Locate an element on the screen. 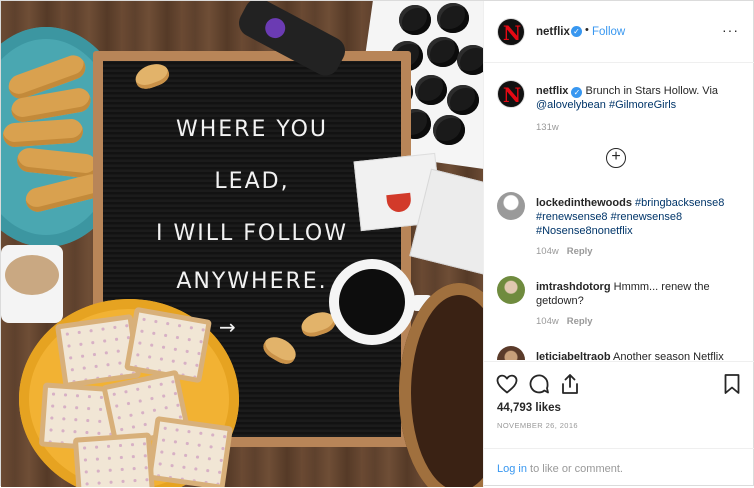 Image resolution: width=754 pixels, height=488 pixels. caption-time: 131w is located at coordinates (547, 127).